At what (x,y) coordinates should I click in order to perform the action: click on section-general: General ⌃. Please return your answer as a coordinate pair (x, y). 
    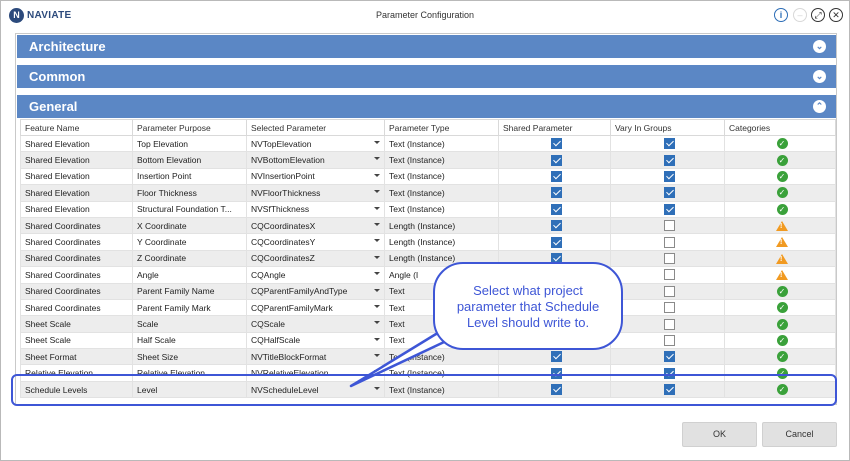
    Looking at the image, I should click on (426, 106).